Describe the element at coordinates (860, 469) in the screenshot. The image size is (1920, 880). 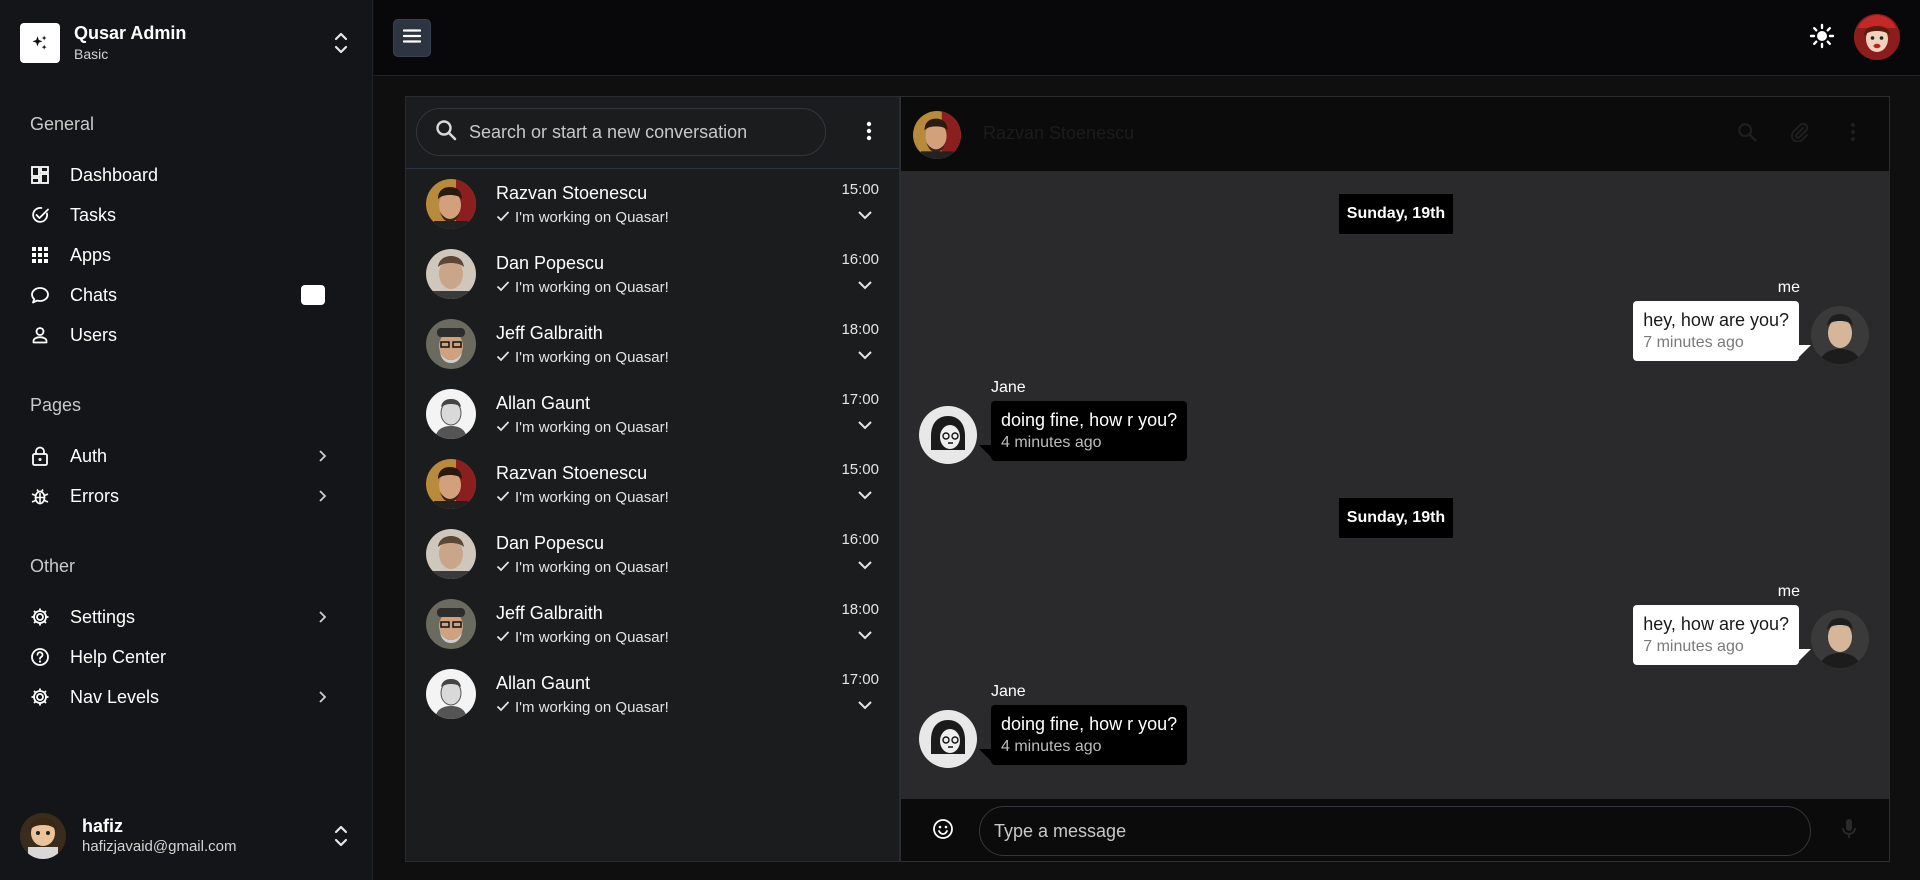
I see `conversation-time: 15:00` at that location.